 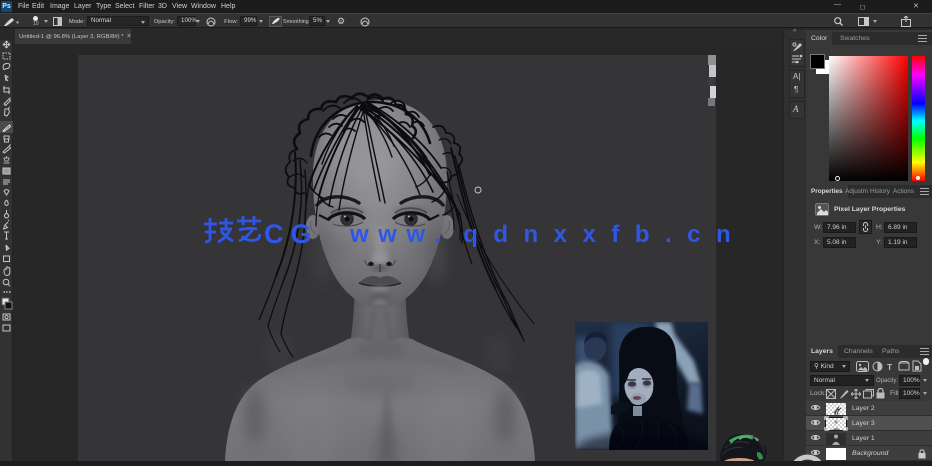 What do you see at coordinates (291, 234) in the screenshot?
I see `svg-text: CG` at bounding box center [291, 234].